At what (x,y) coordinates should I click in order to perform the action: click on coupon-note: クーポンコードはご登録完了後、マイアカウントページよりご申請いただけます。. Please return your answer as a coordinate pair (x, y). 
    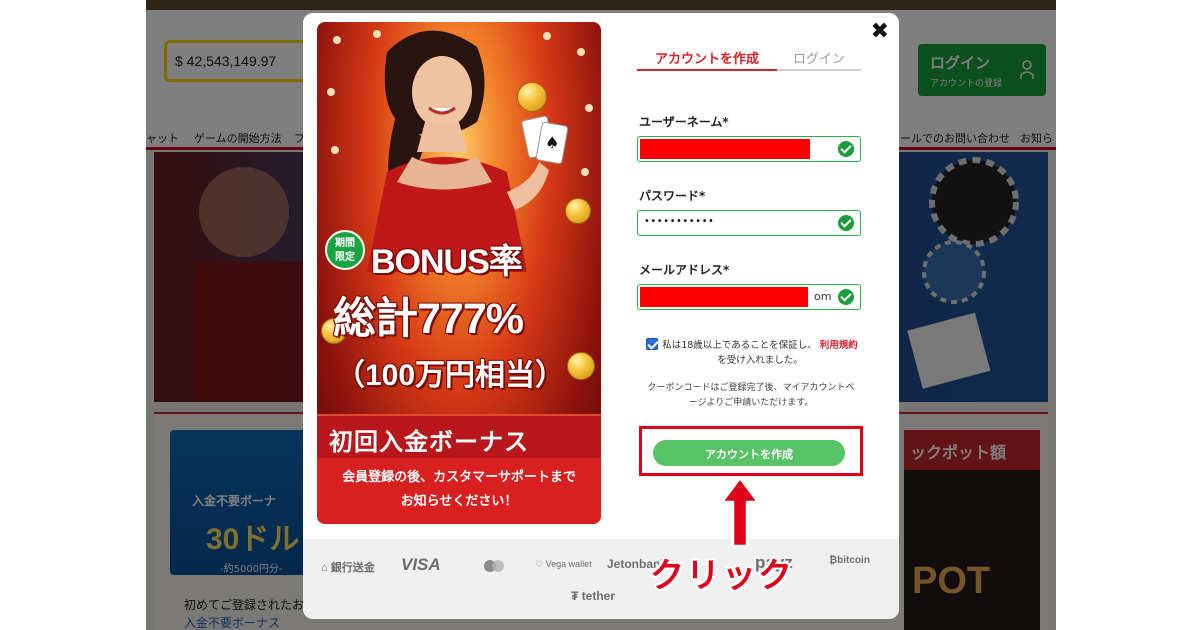
    Looking at the image, I should click on (751, 395).